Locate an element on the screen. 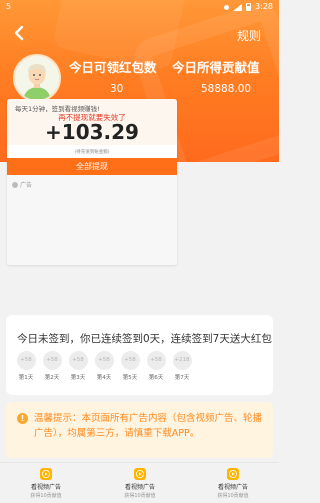 The height and width of the screenshot is (503, 320). status-bar: 5 3:28 is located at coordinates (139, 7).